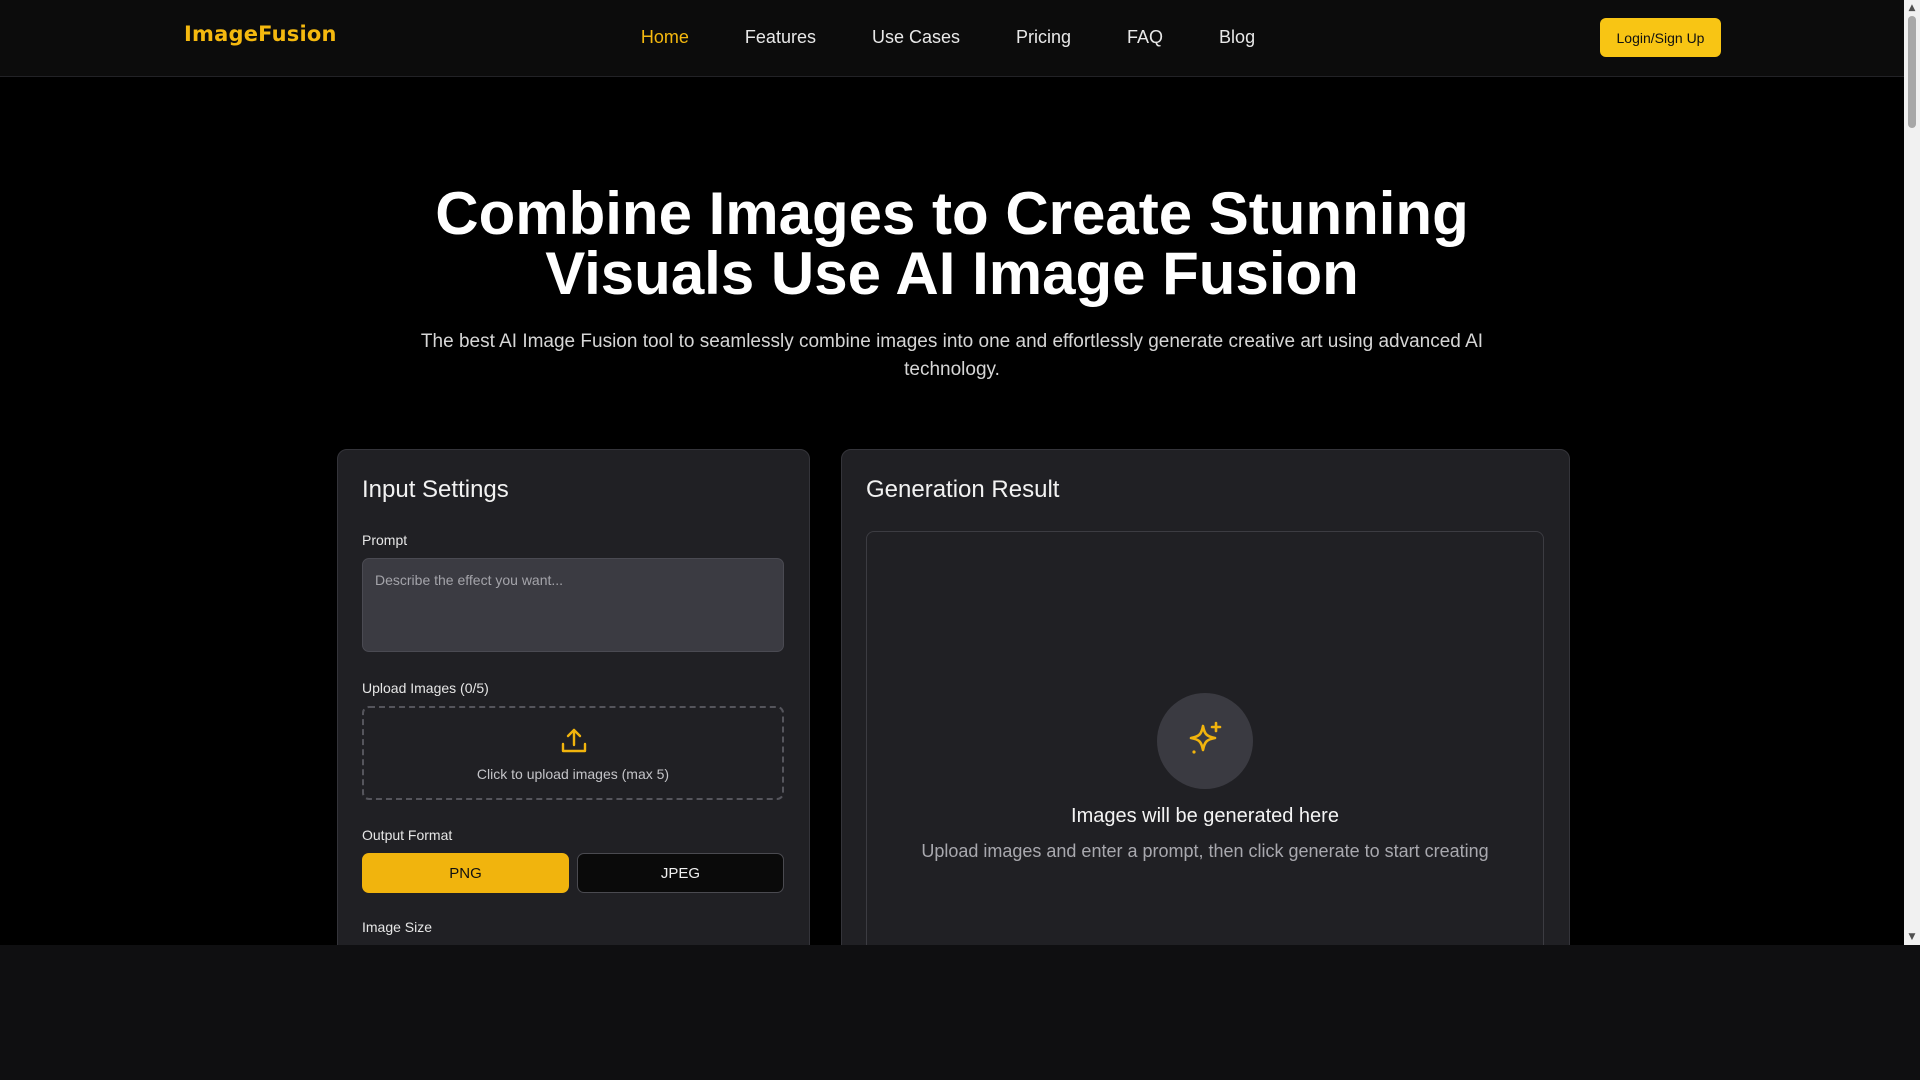  Describe the element at coordinates (680, 873) in the screenshot. I see `format-jpeg-button: JPEG` at that location.